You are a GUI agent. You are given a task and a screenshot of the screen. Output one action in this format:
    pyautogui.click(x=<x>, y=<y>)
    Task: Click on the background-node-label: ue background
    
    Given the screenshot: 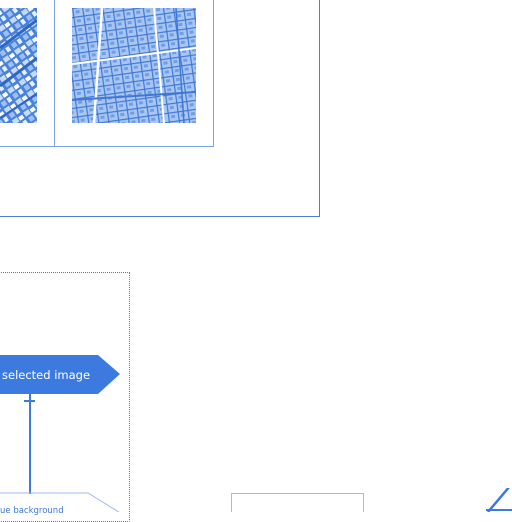 What is the action you would take?
    pyautogui.click(x=32, y=511)
    